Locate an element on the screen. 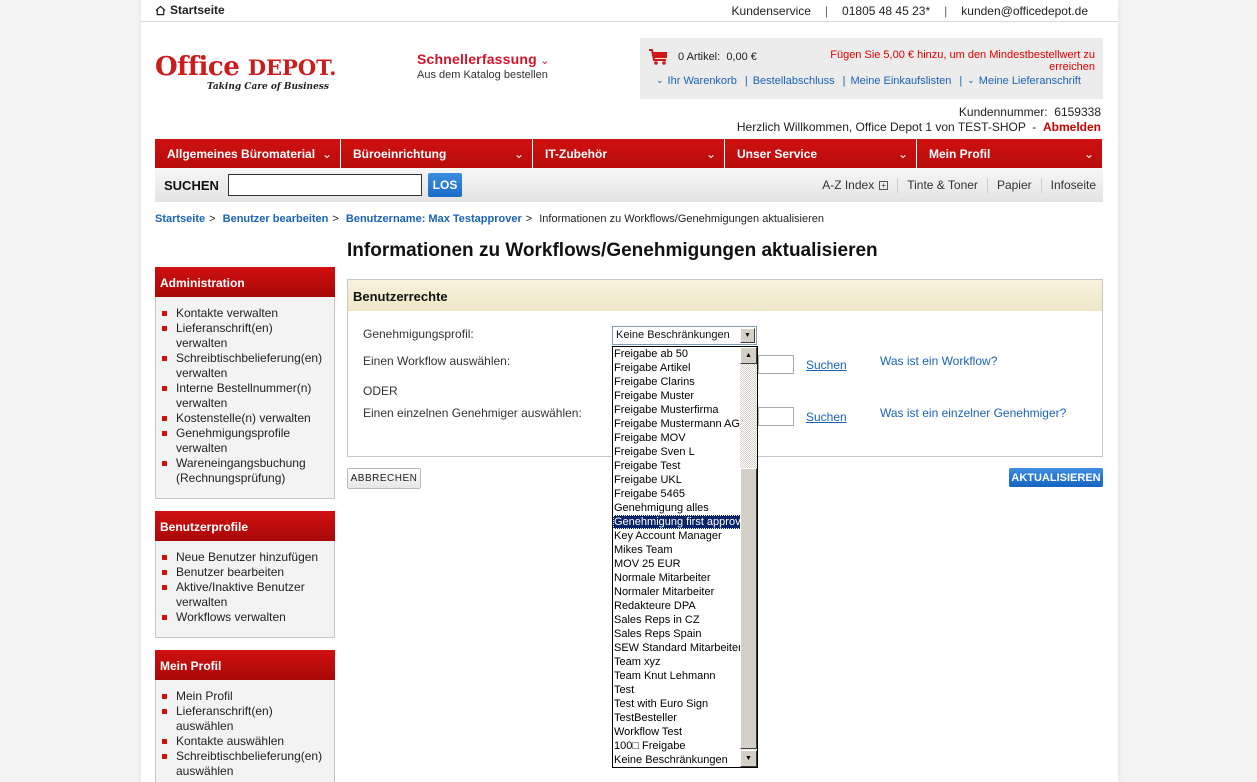 The width and height of the screenshot is (1257, 782). email-link: kunden@officedepot.de is located at coordinates (1024, 11).